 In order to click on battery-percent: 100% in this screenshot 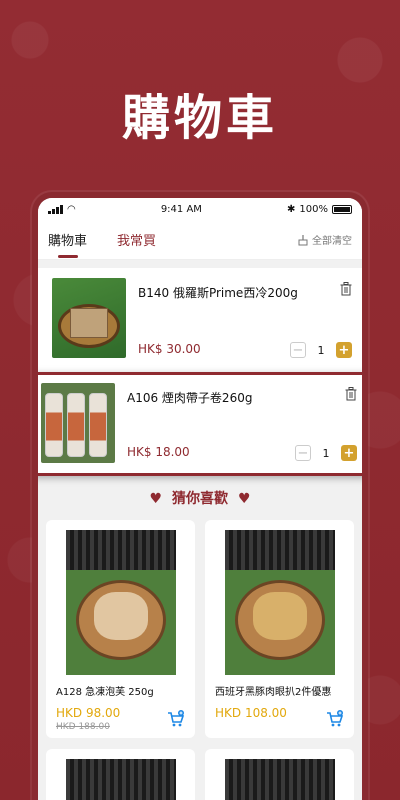, I will do `click(313, 209)`.